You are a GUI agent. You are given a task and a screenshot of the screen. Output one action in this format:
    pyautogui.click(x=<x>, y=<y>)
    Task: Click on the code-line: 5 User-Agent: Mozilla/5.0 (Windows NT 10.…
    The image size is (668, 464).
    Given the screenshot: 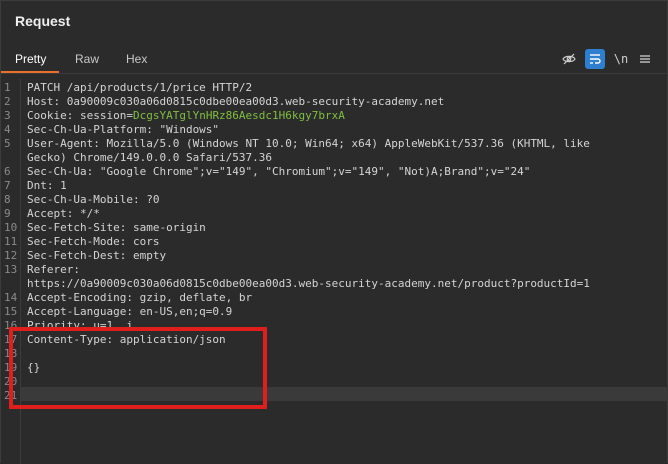 What is the action you would take?
    pyautogui.click(x=334, y=144)
    